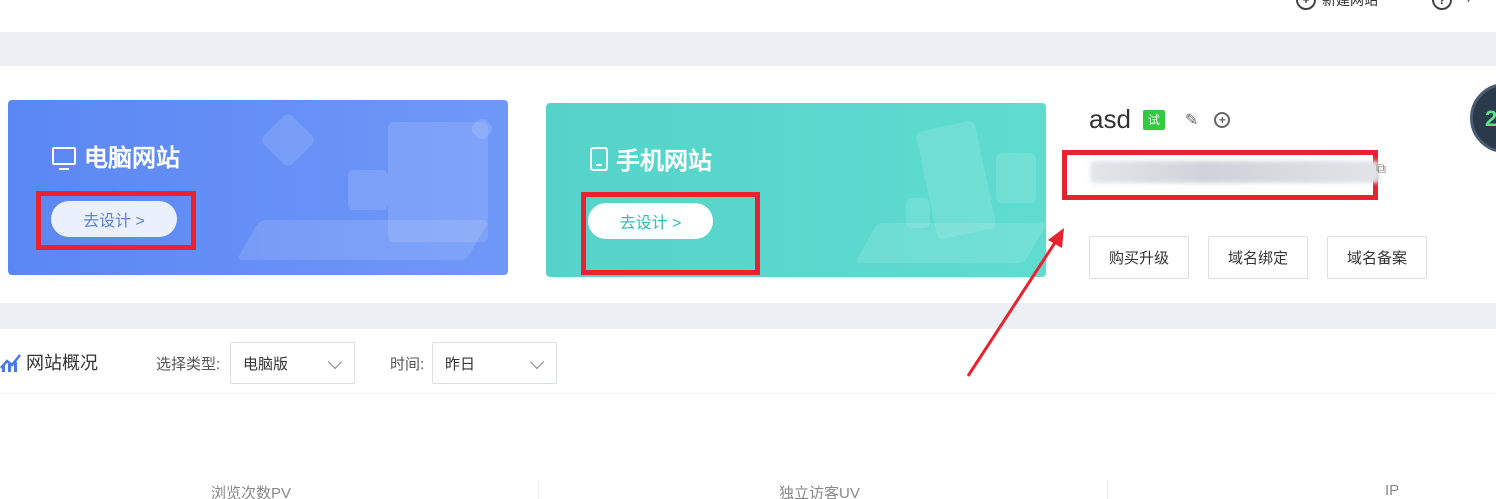 The height and width of the screenshot is (499, 1496). I want to click on new-site-button: + 新建网站, so click(1337, 5).